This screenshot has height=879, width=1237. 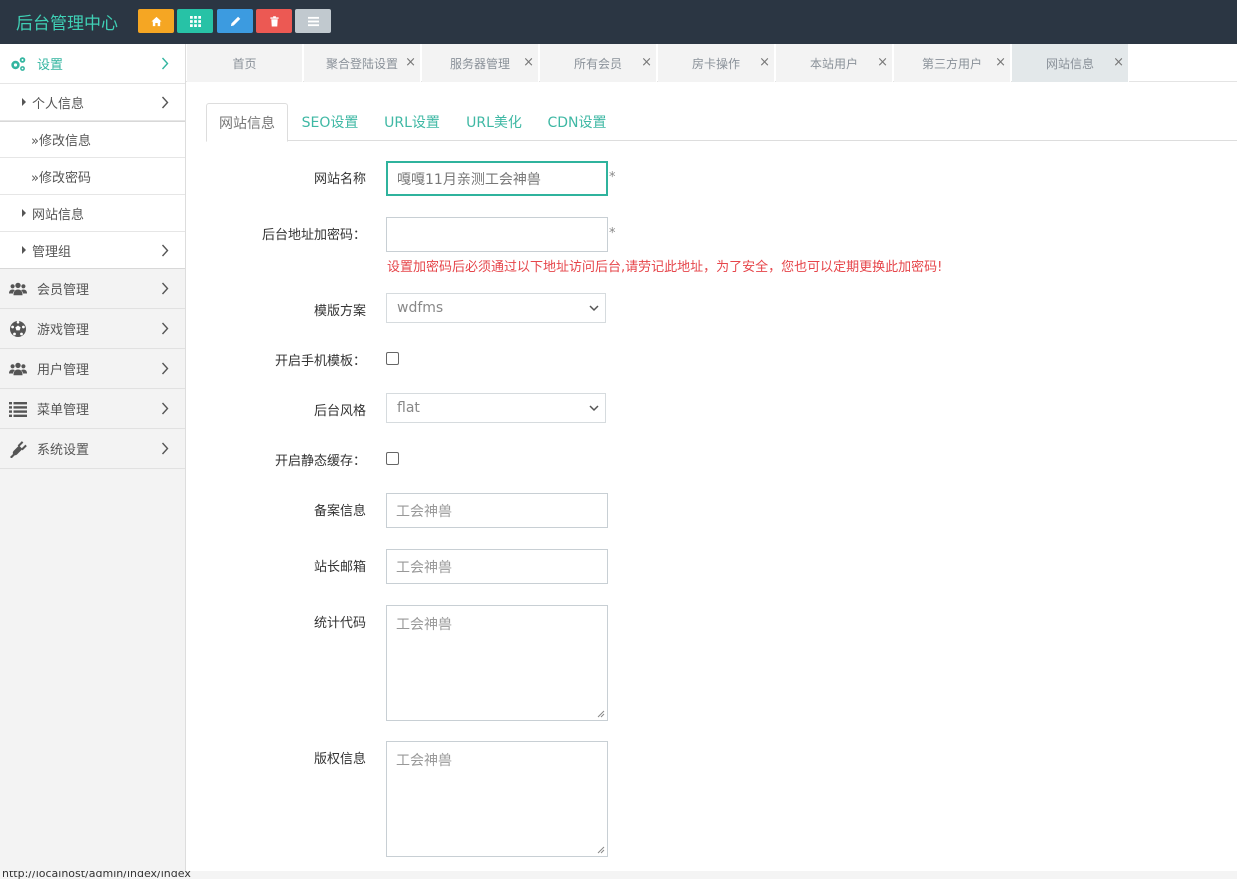 What do you see at coordinates (339, 411) in the screenshot?
I see `admin-style-label: 后台风格` at bounding box center [339, 411].